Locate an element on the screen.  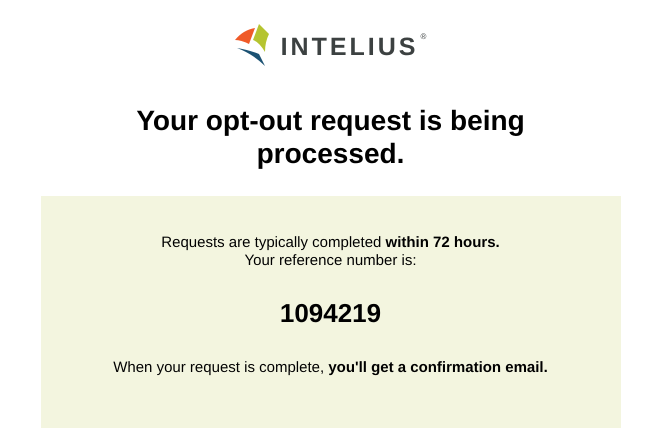
registered-mark: ® is located at coordinates (423, 36).